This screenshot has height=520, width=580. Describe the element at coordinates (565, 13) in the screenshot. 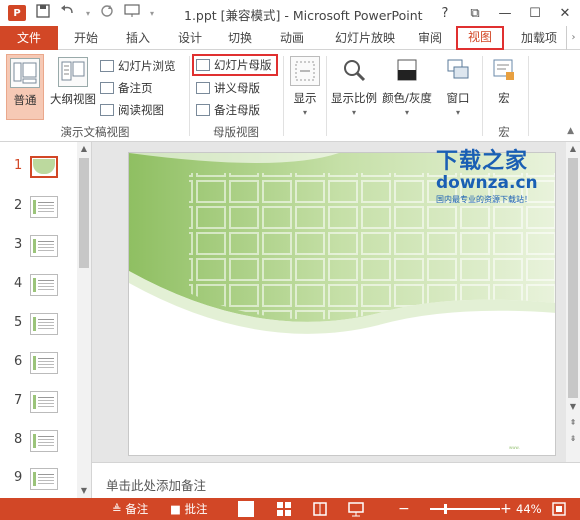

I see `close-button: ✕` at that location.